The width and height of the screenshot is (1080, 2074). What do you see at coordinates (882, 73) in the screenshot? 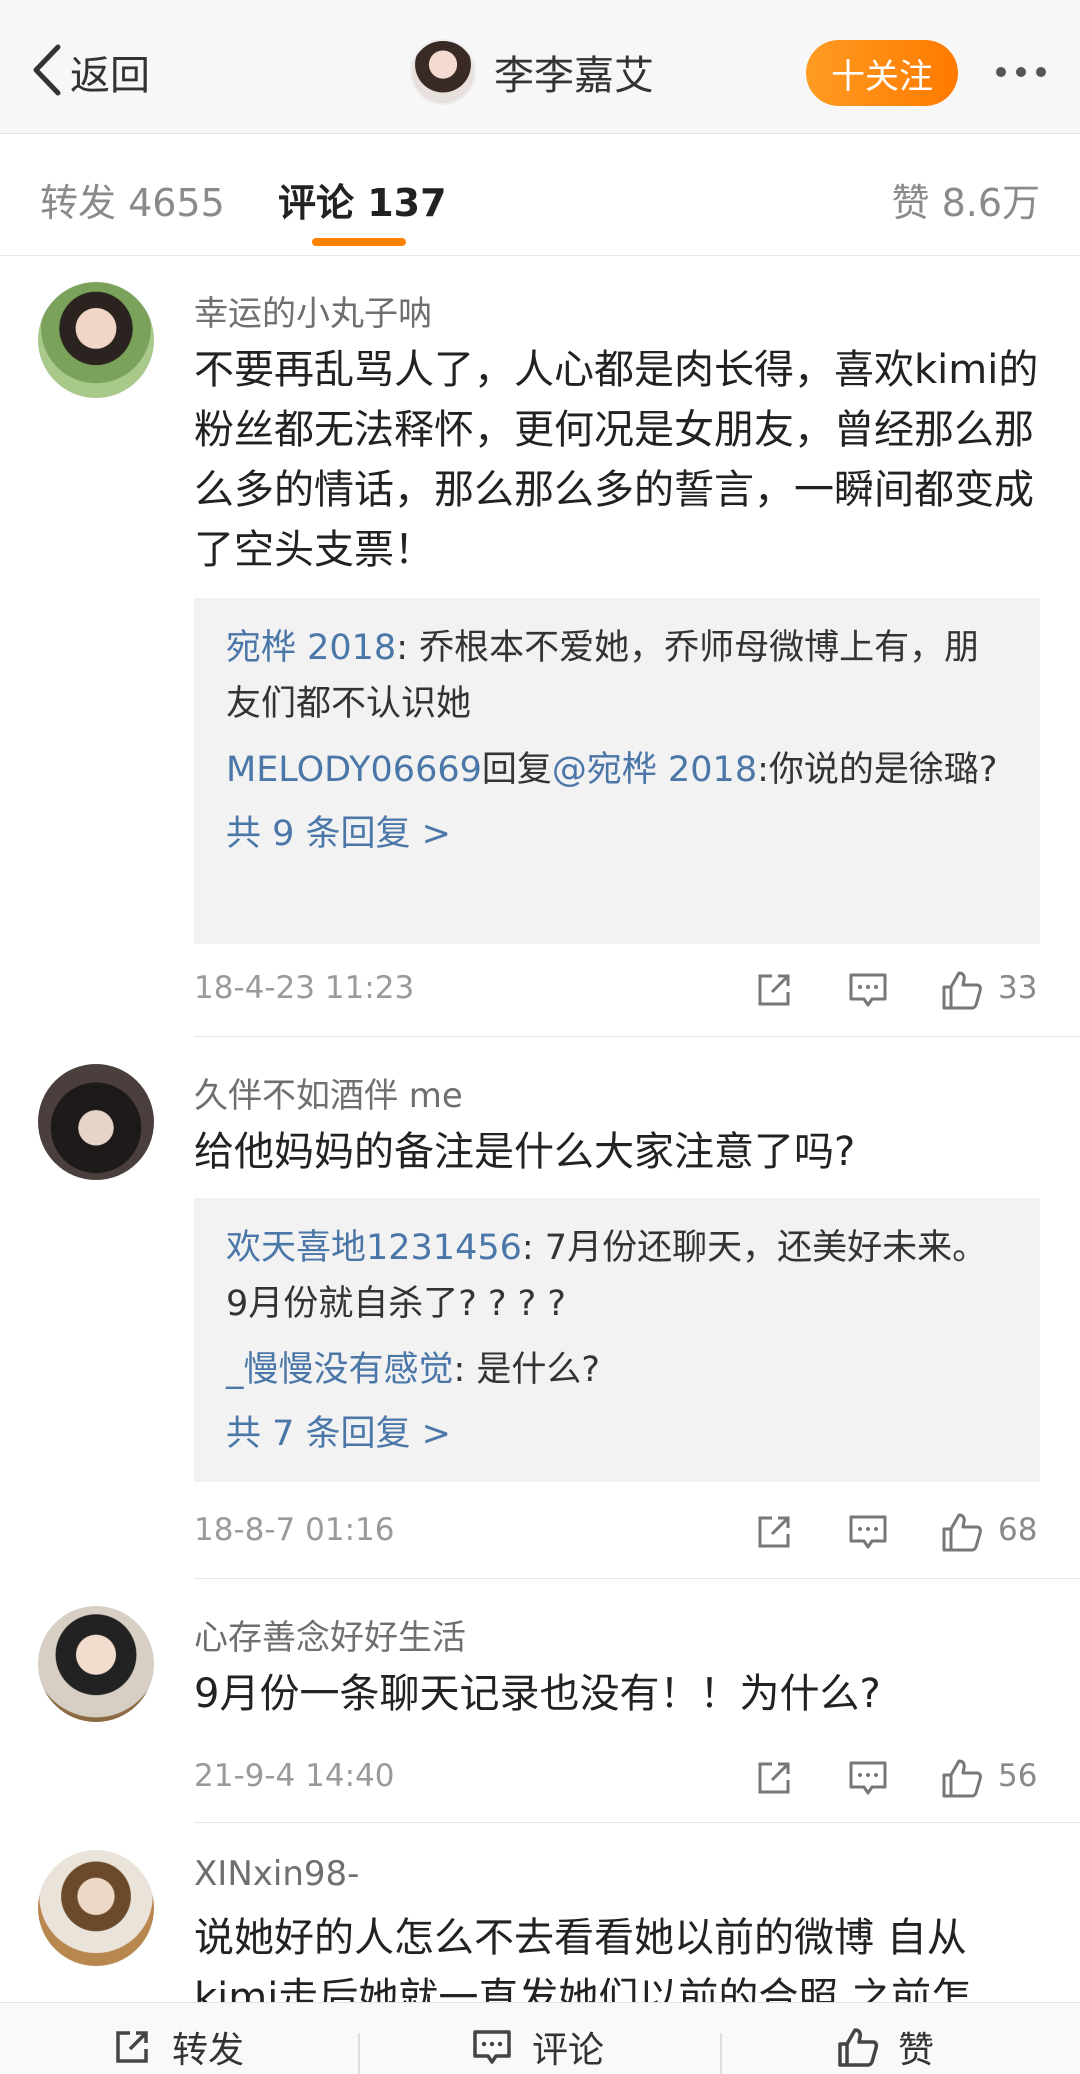
I see `follow-button: 十关注` at bounding box center [882, 73].